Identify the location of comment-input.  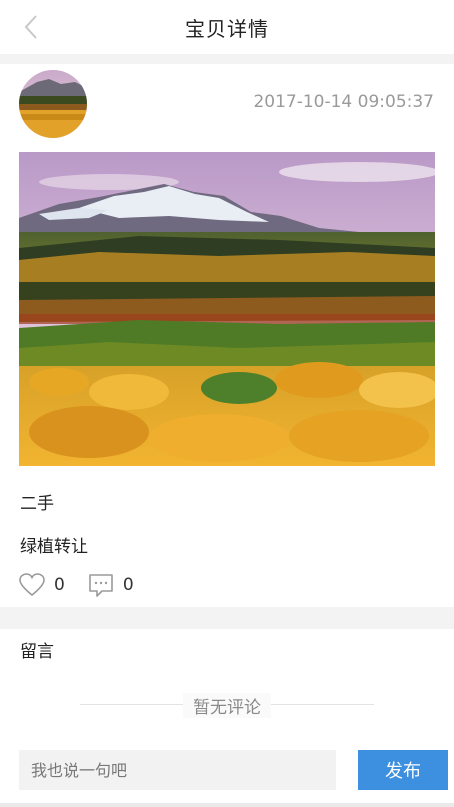
(177, 770).